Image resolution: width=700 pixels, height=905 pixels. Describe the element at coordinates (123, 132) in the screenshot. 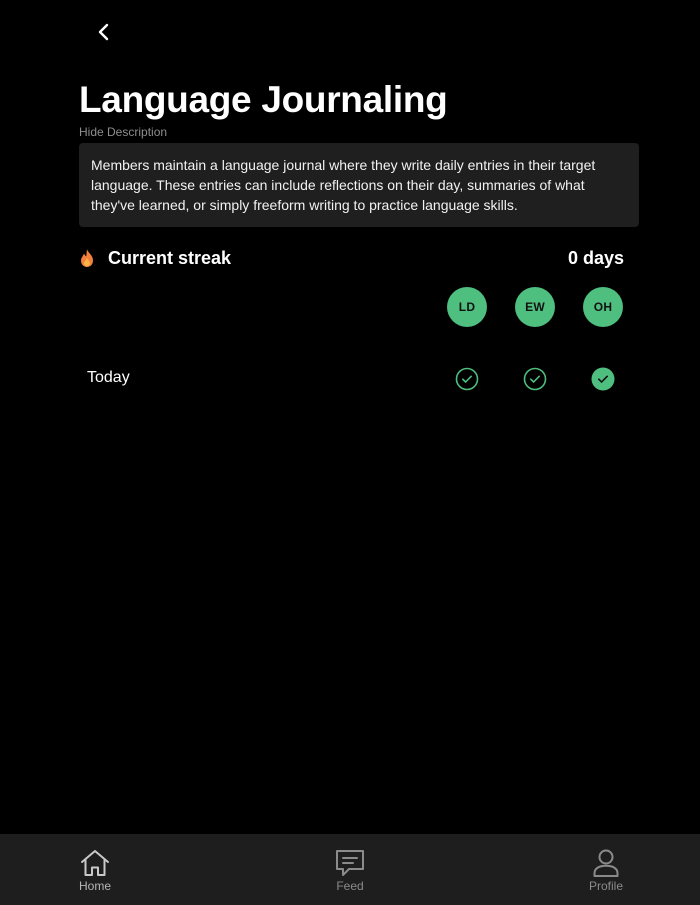

I see `hide-description-toggle: Hide Description` at that location.